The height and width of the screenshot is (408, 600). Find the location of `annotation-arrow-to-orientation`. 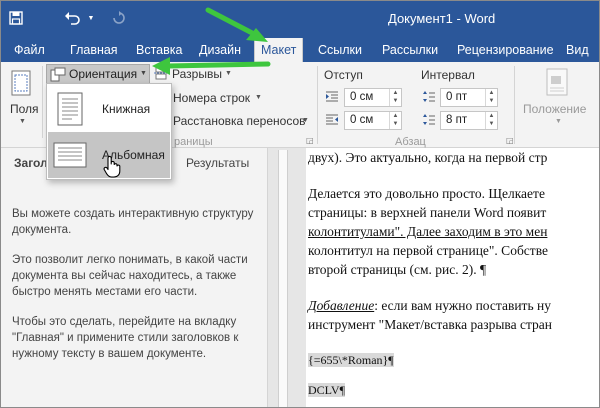

annotation-arrow-to-orientation is located at coordinates (211, 66).